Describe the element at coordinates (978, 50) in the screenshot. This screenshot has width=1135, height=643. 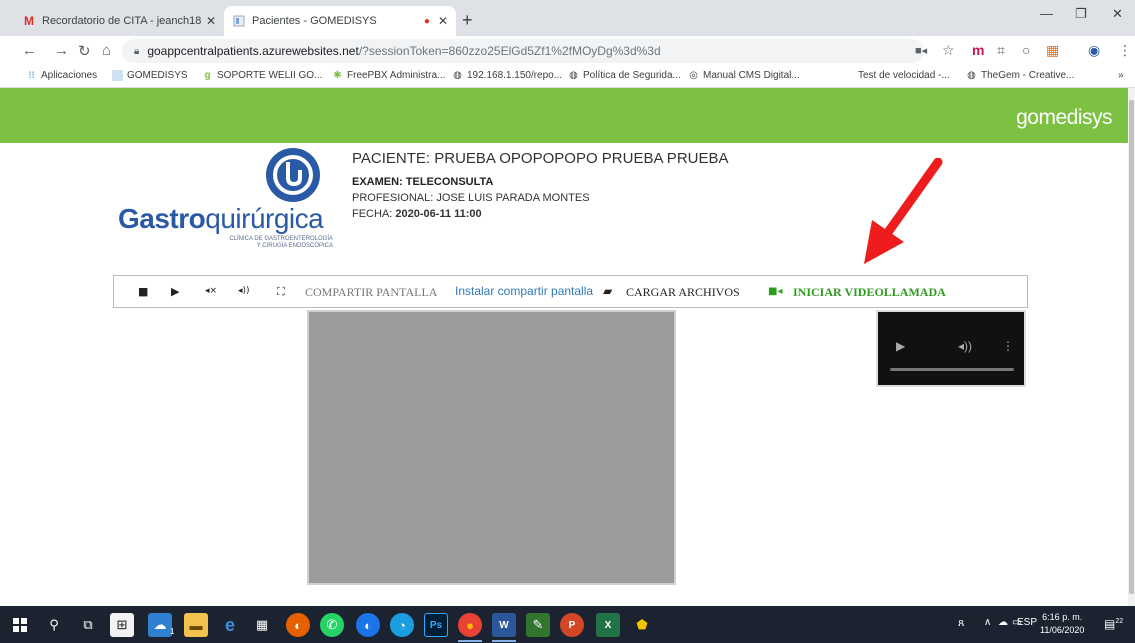
I see `extension-m-icon: m` at that location.